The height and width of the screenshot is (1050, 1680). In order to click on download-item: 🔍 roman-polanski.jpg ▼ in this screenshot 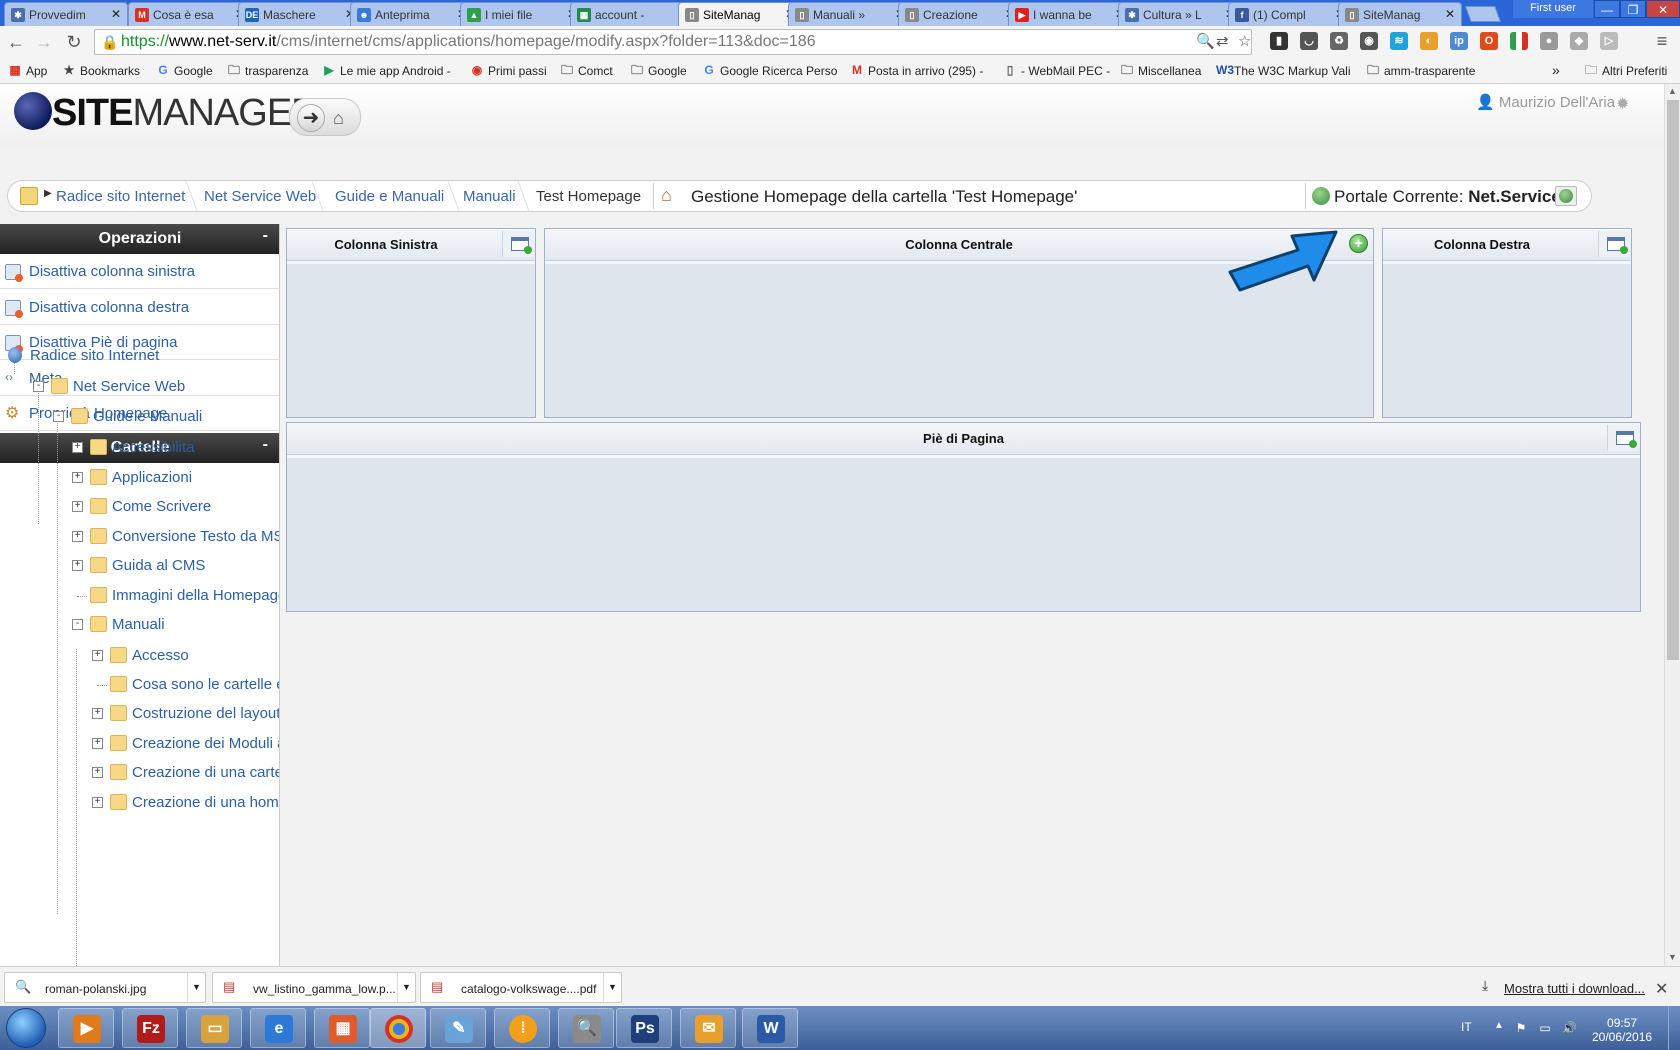, I will do `click(105, 987)`.